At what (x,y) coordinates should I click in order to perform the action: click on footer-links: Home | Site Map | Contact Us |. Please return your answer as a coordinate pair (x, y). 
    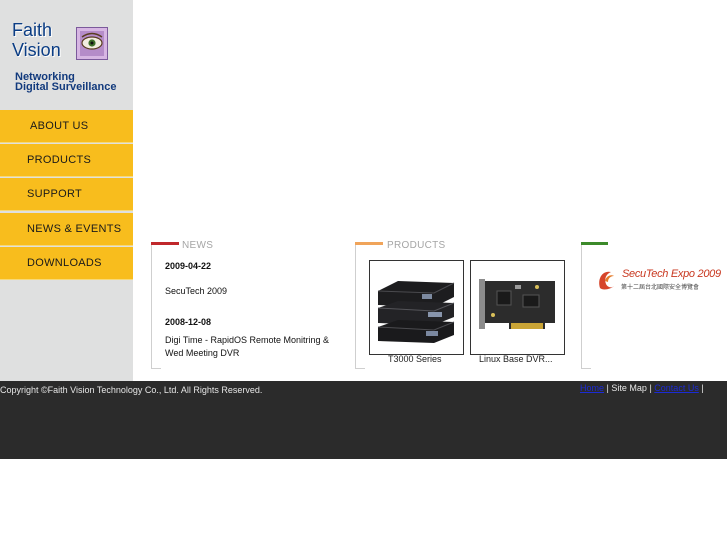
    Looking at the image, I should click on (642, 388).